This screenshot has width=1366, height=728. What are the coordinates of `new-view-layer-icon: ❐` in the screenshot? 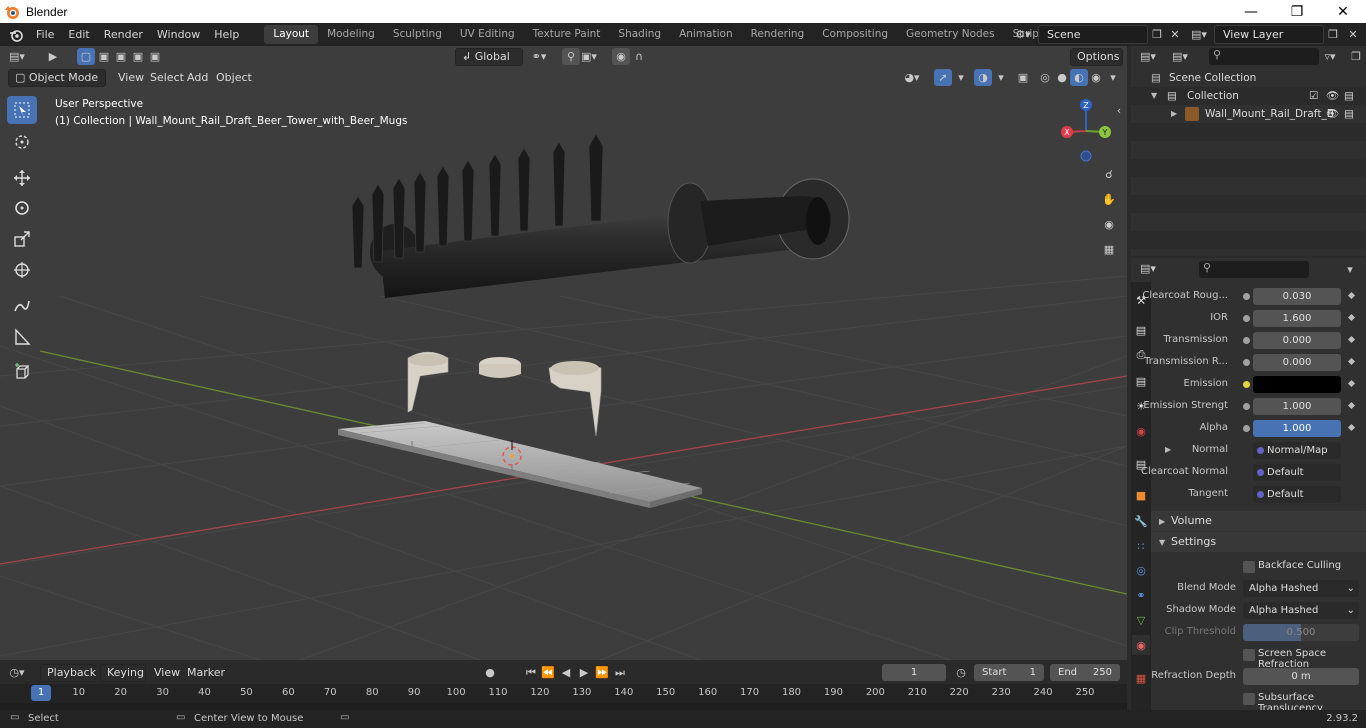 It's located at (1333, 34).